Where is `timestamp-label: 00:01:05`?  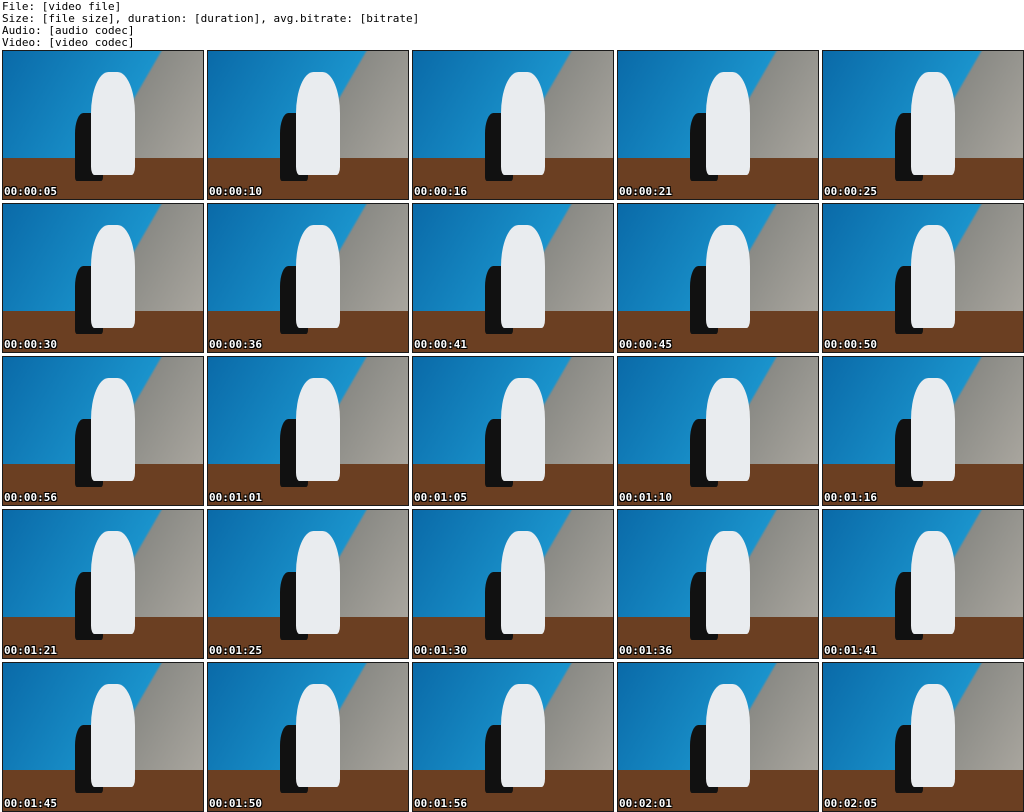 timestamp-label: 00:01:05 is located at coordinates (440, 497).